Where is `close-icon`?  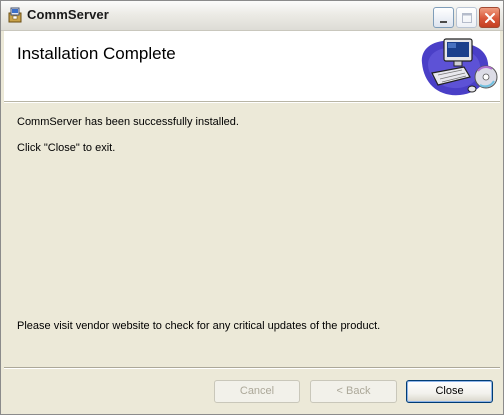 close-icon is located at coordinates (490, 18).